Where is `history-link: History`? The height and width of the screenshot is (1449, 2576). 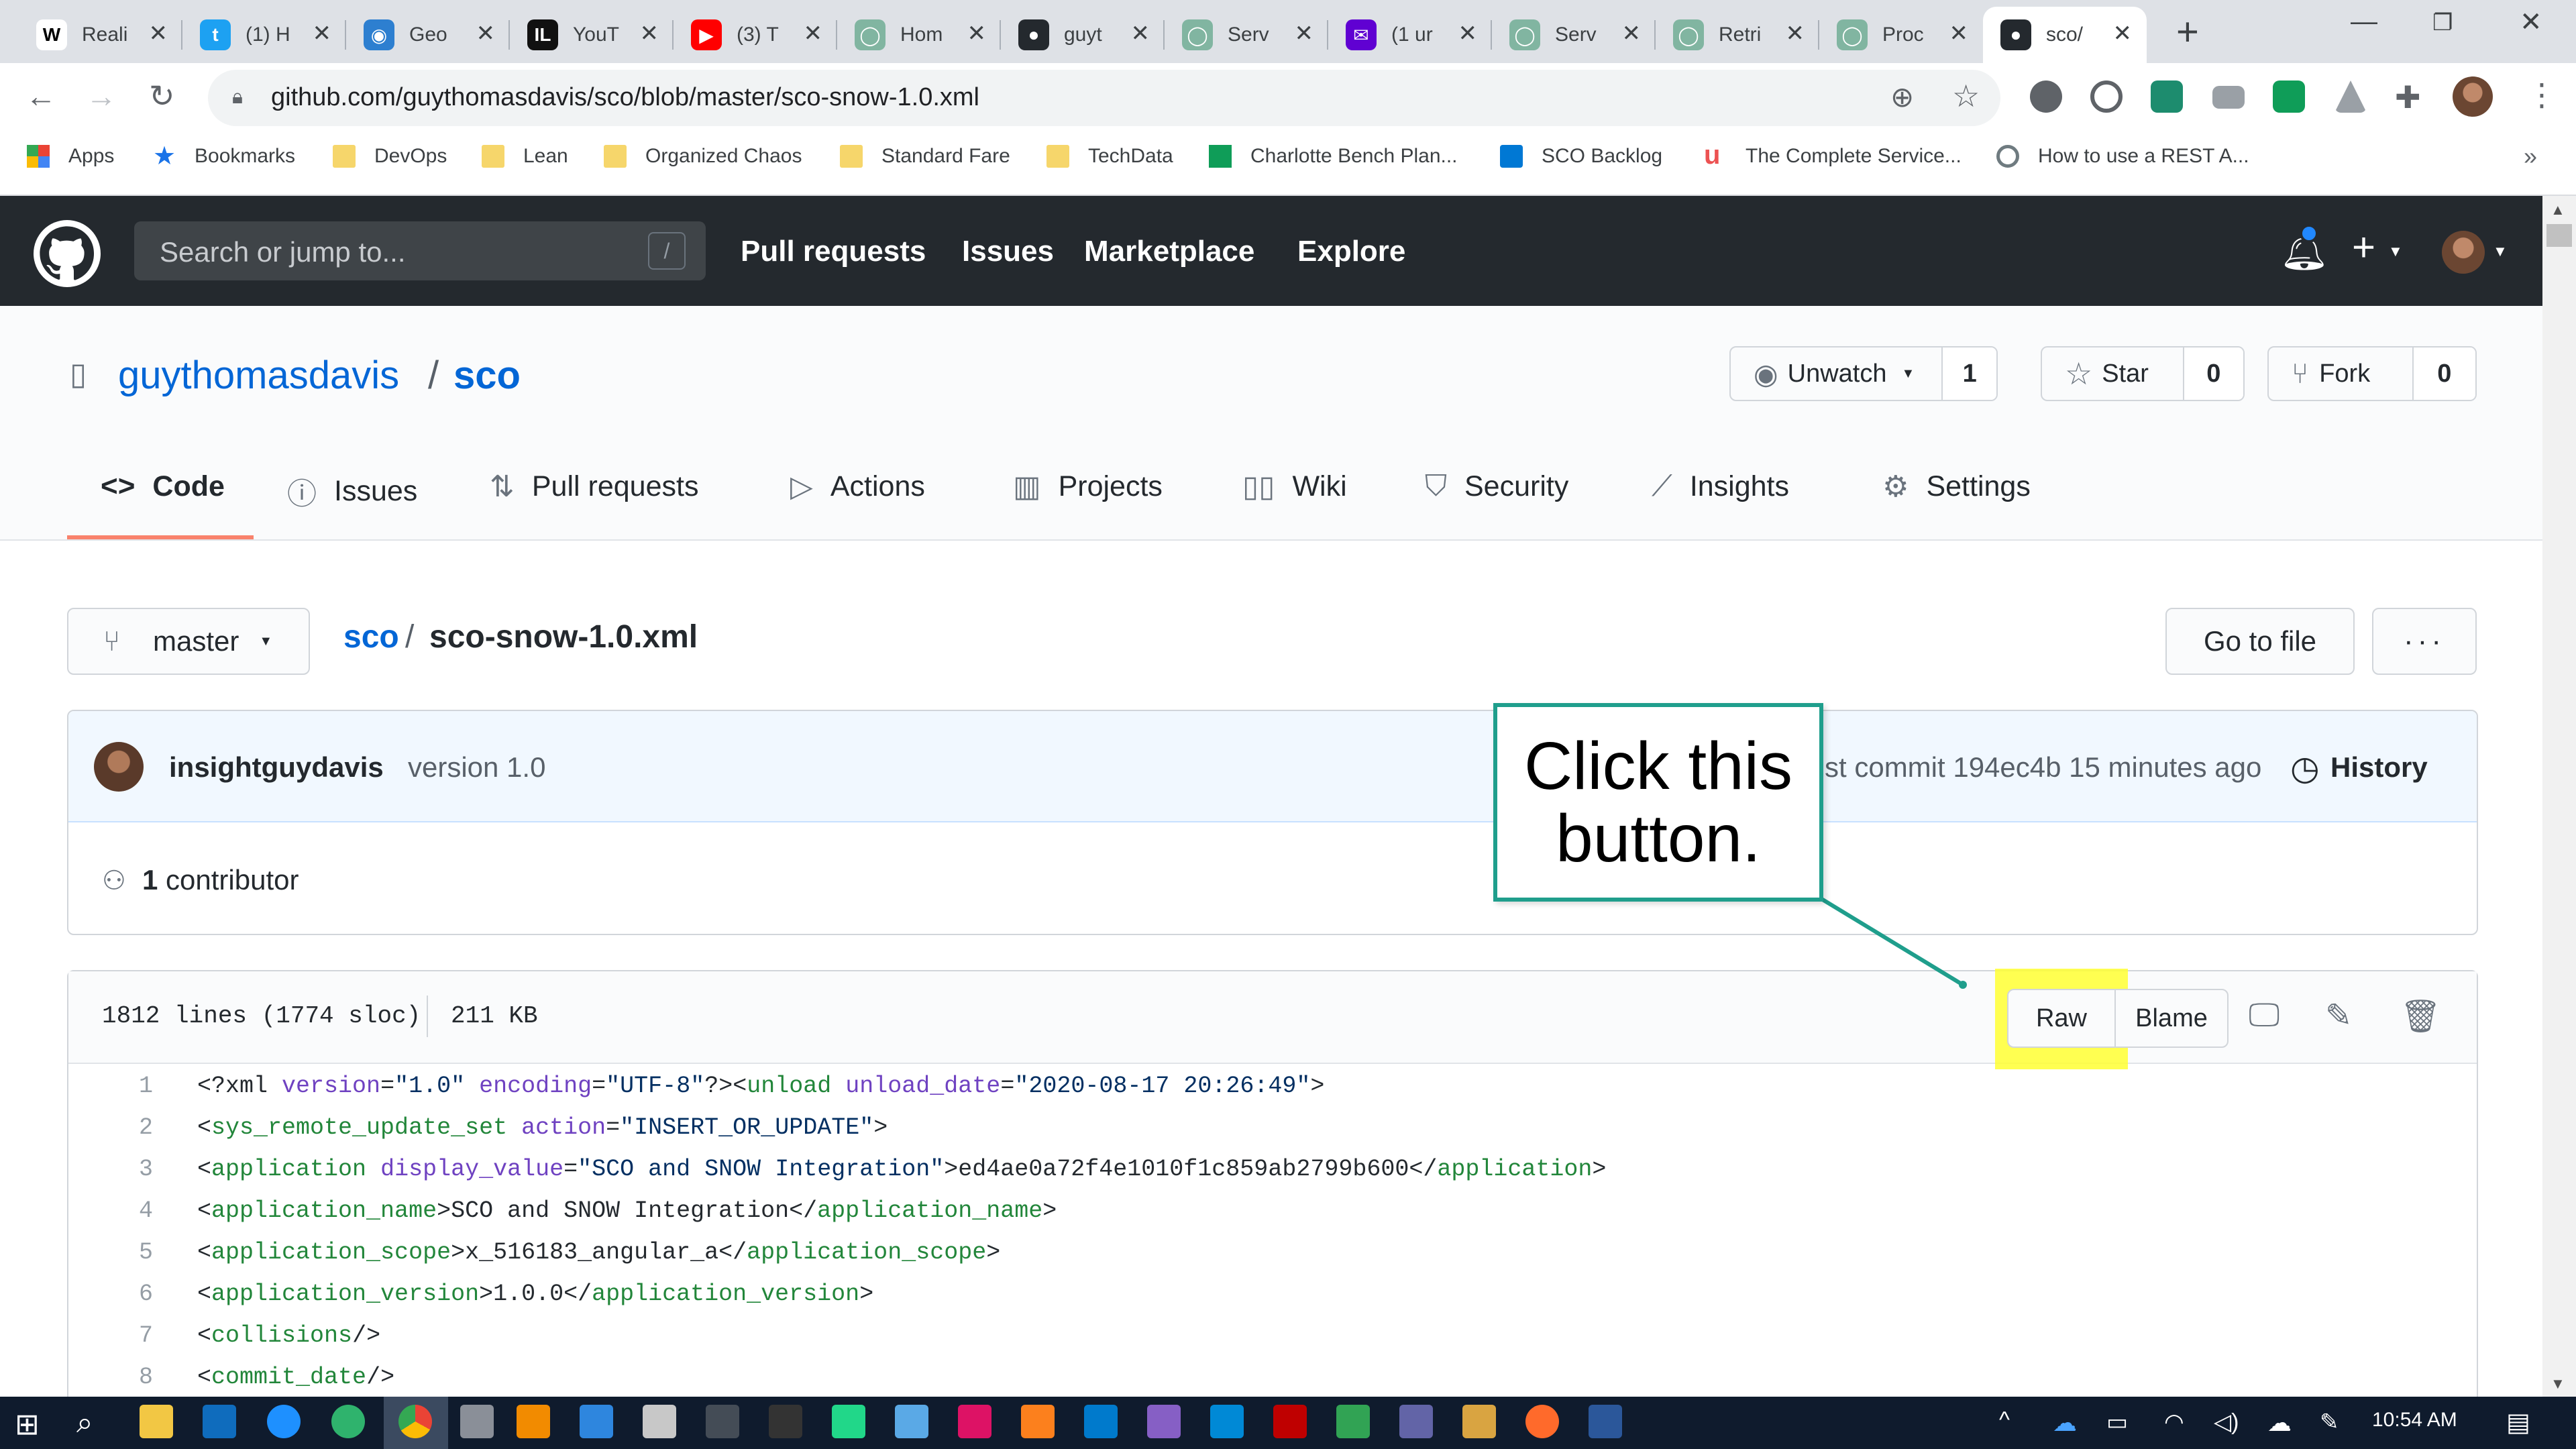 history-link: History is located at coordinates (2379, 767).